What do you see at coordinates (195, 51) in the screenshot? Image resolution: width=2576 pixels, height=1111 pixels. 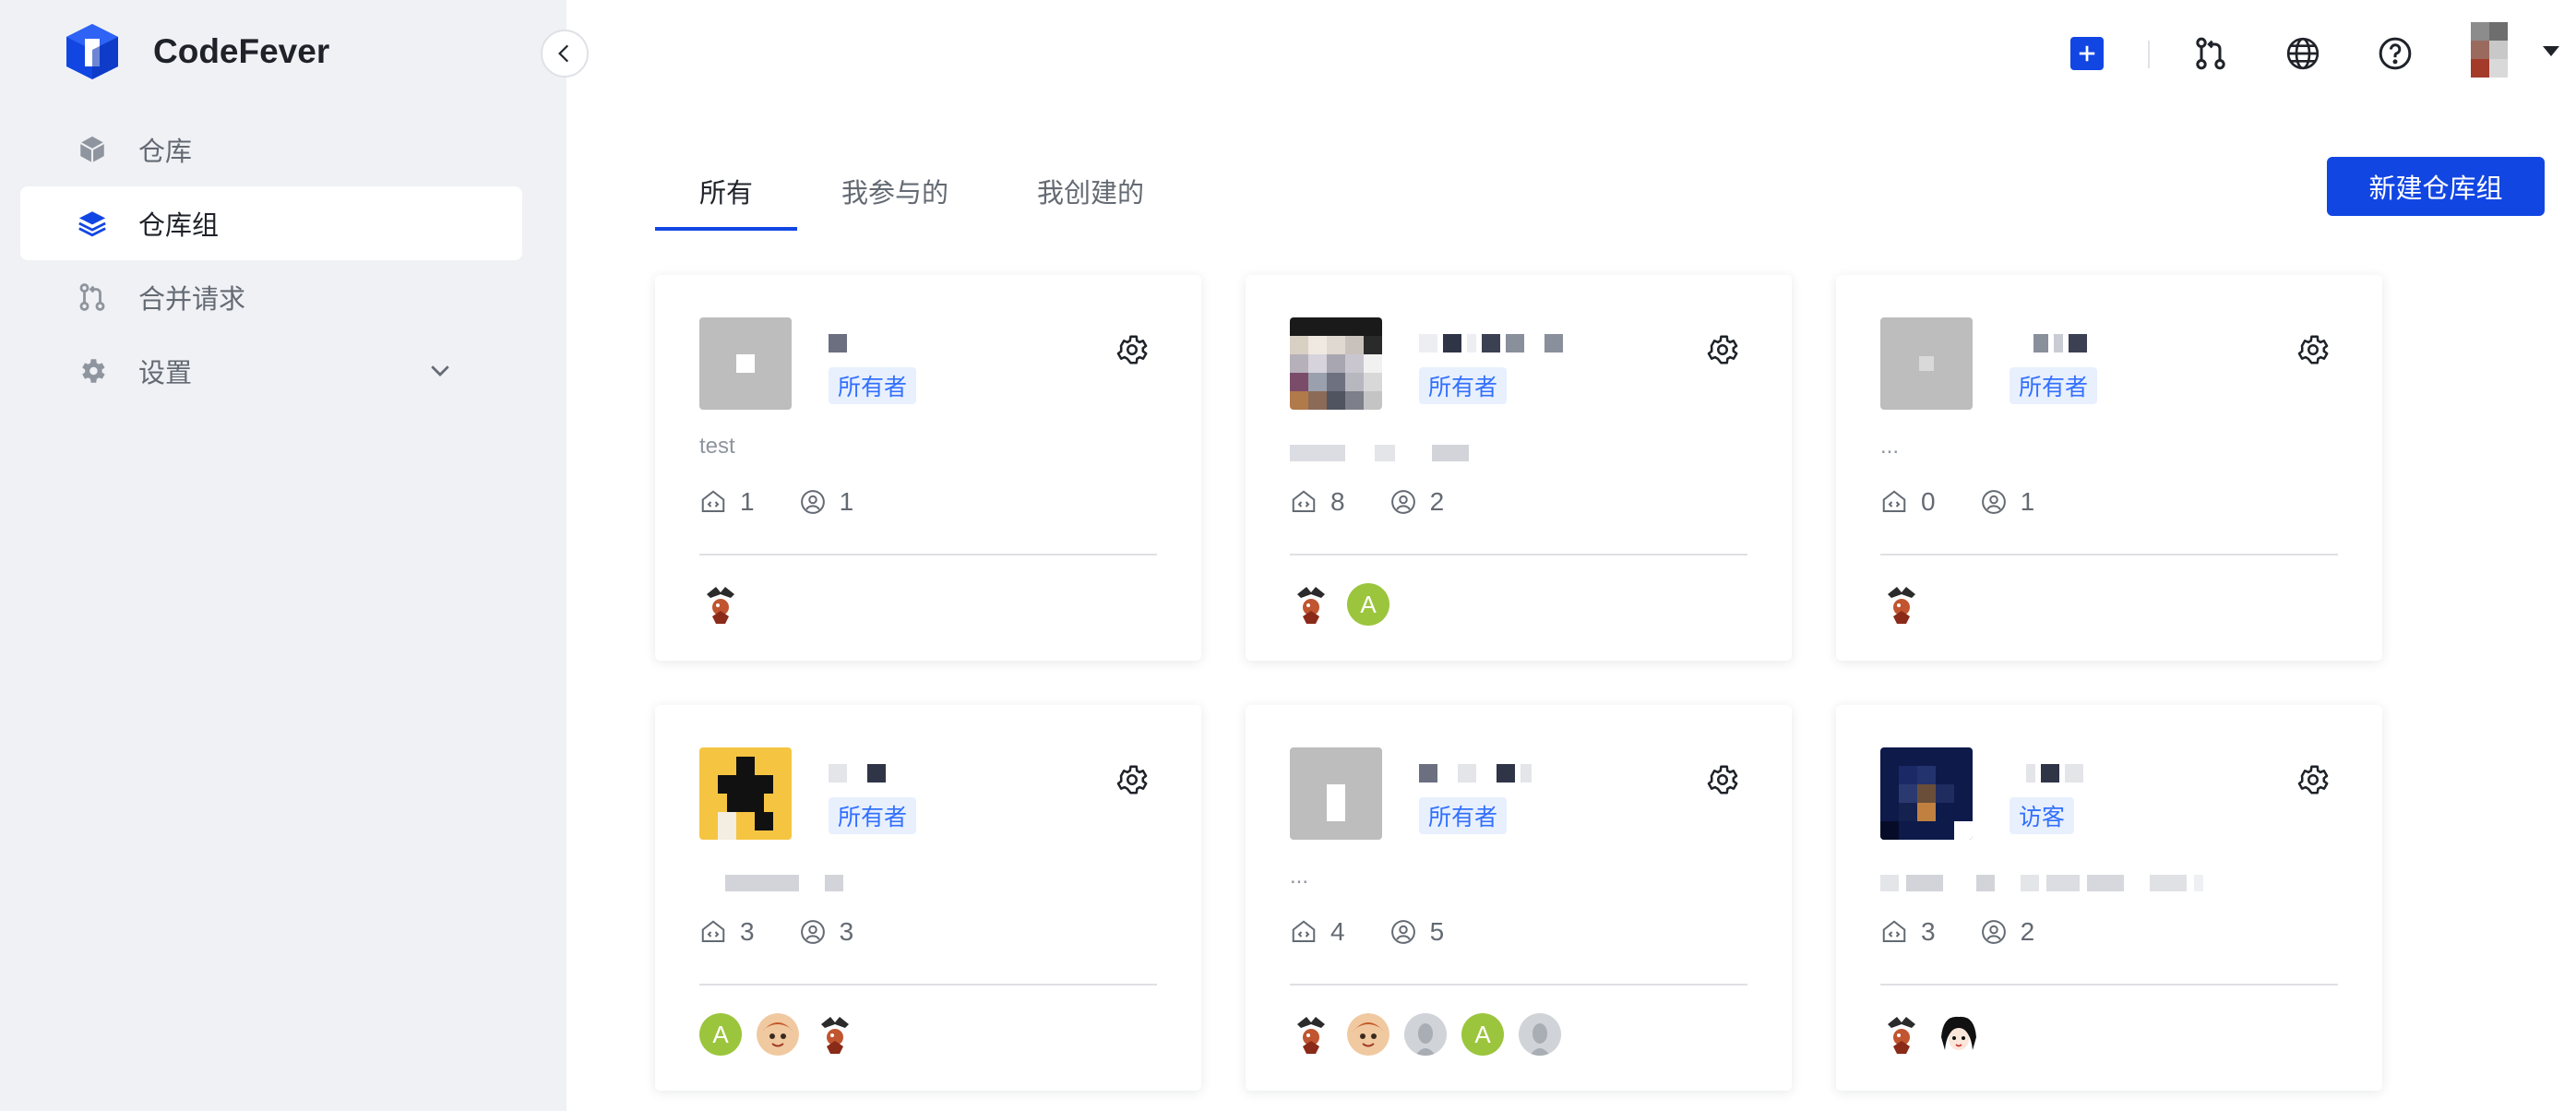 I see `brand: CodeFever` at bounding box center [195, 51].